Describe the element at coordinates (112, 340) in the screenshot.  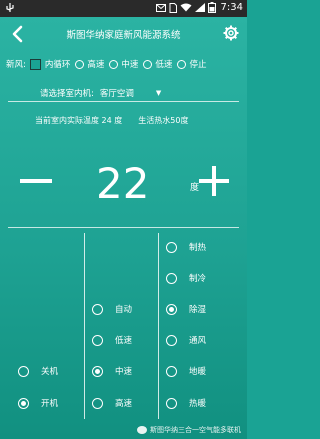
I see `speed-option-low: 低速` at that location.